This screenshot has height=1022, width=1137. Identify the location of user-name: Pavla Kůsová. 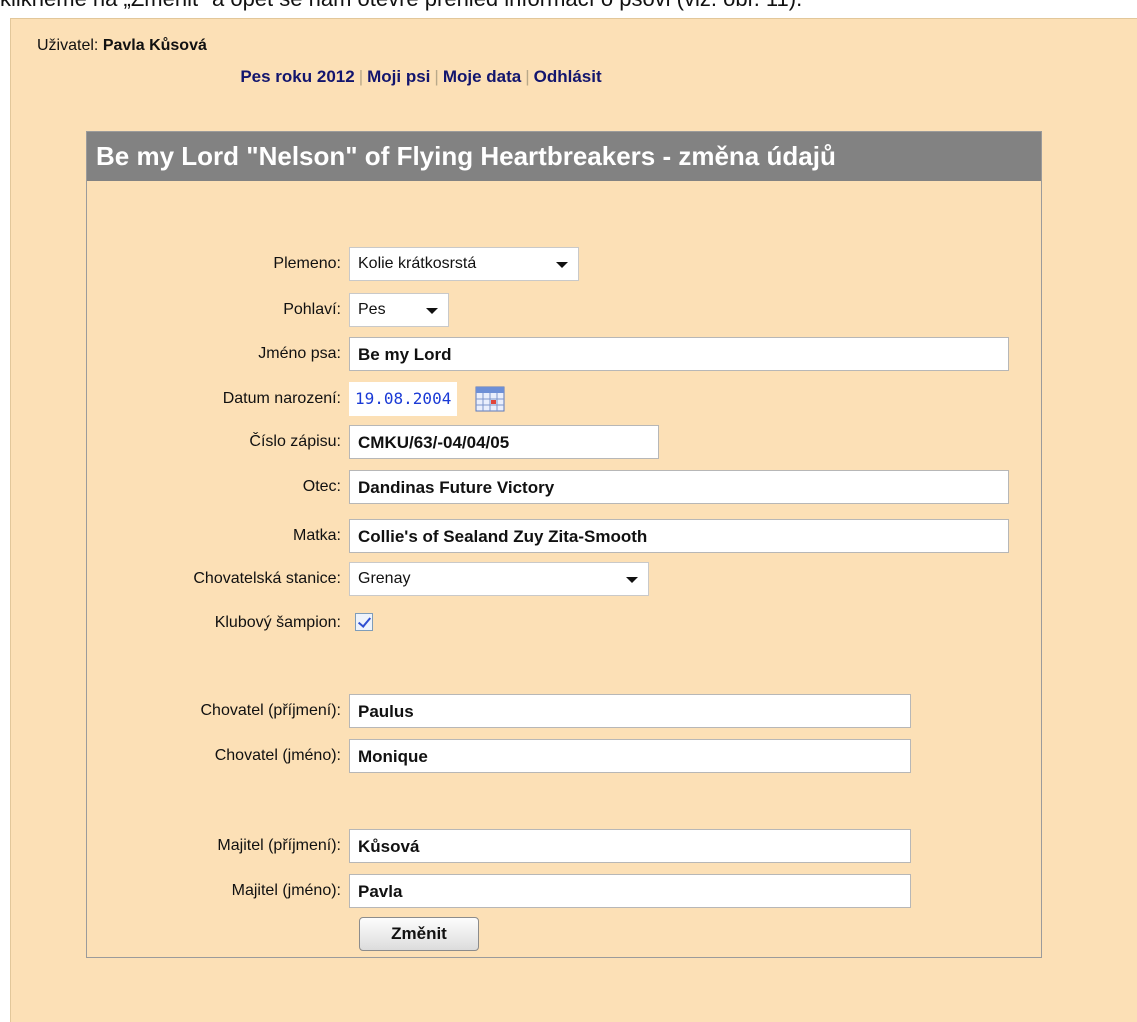
(154, 45).